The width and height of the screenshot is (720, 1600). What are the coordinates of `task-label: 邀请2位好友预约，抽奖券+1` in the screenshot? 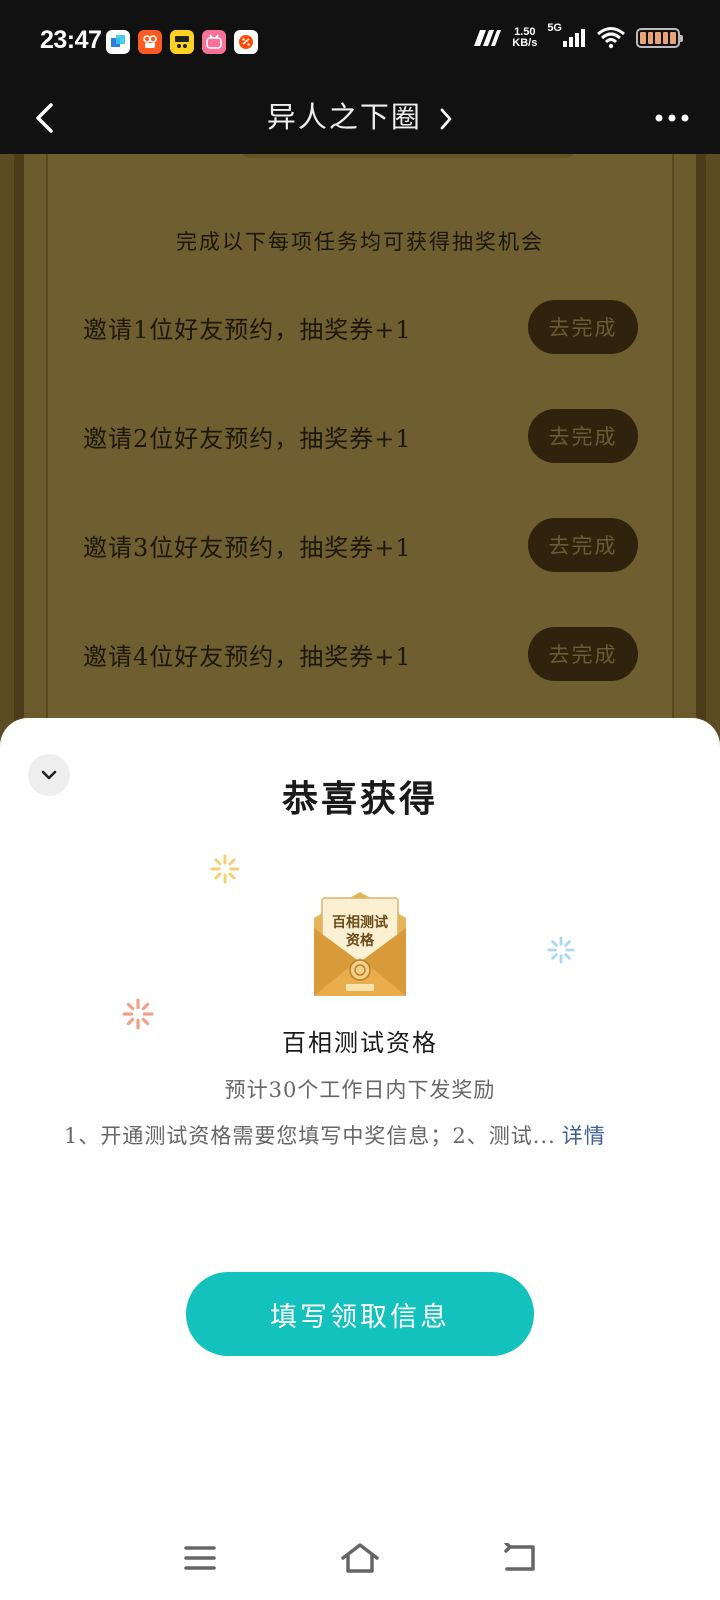 It's located at (247, 439).